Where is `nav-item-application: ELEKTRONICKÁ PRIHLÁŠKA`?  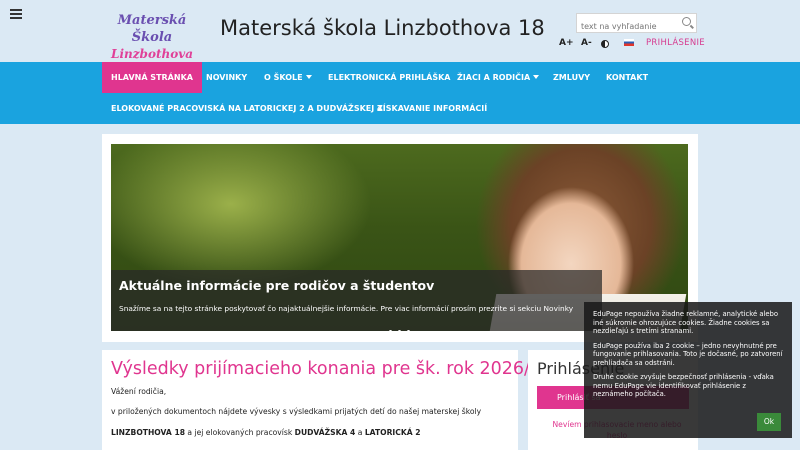
nav-item-application: ELEKTRONICKÁ PRIHLÁŠKA is located at coordinates (389, 77).